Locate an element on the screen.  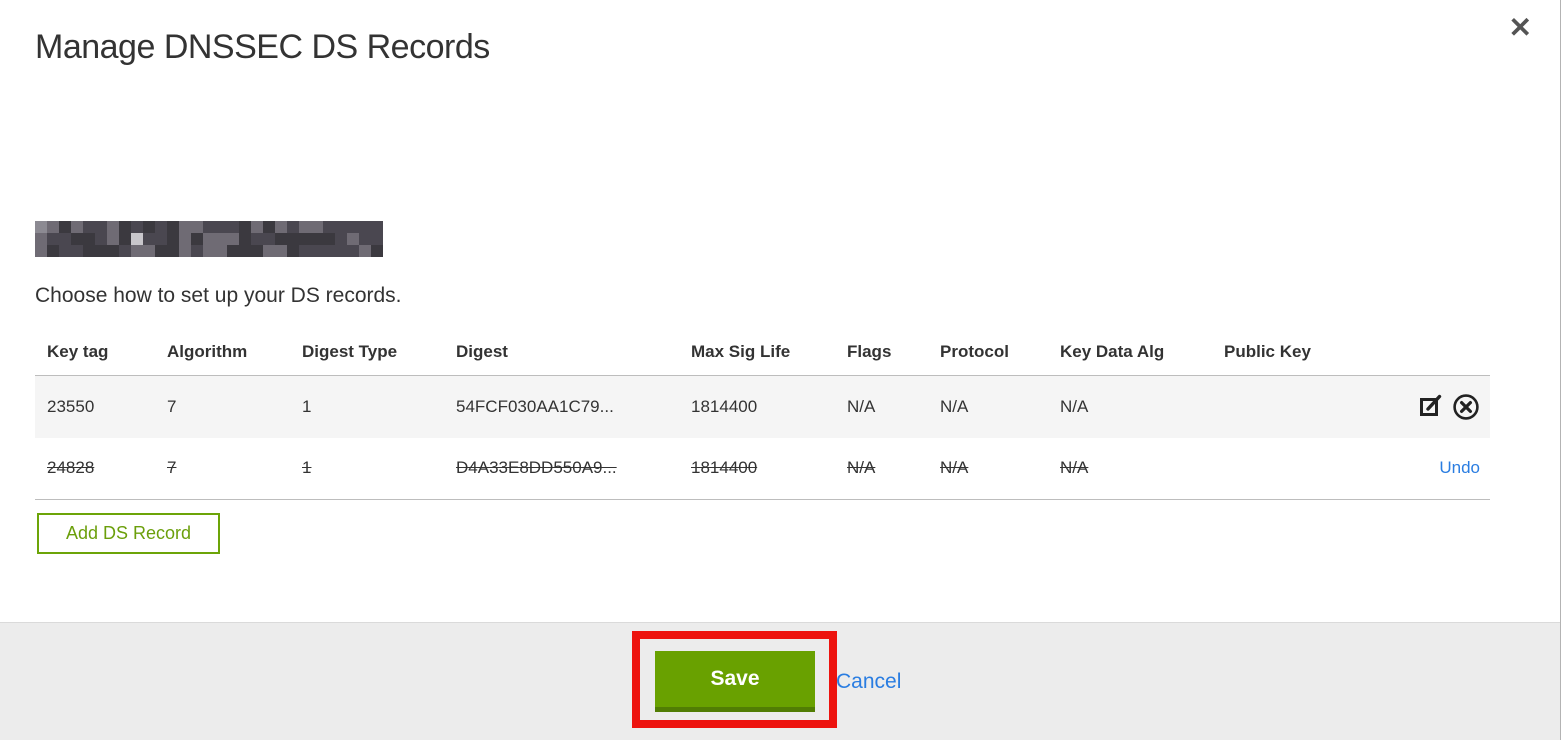
delete-record-button is located at coordinates (1466, 407).